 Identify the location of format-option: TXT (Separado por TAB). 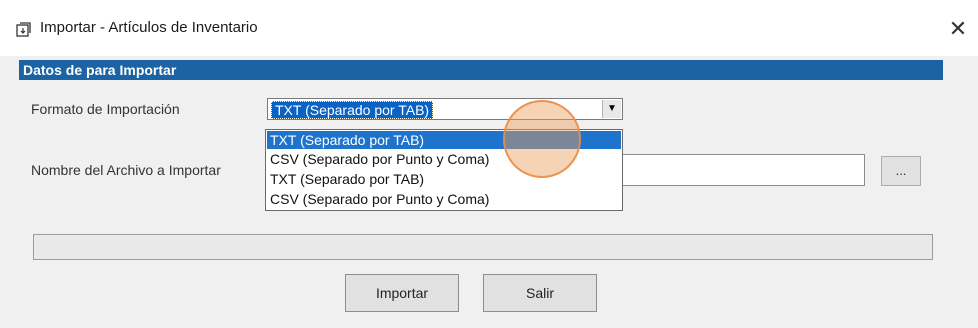
(444, 179).